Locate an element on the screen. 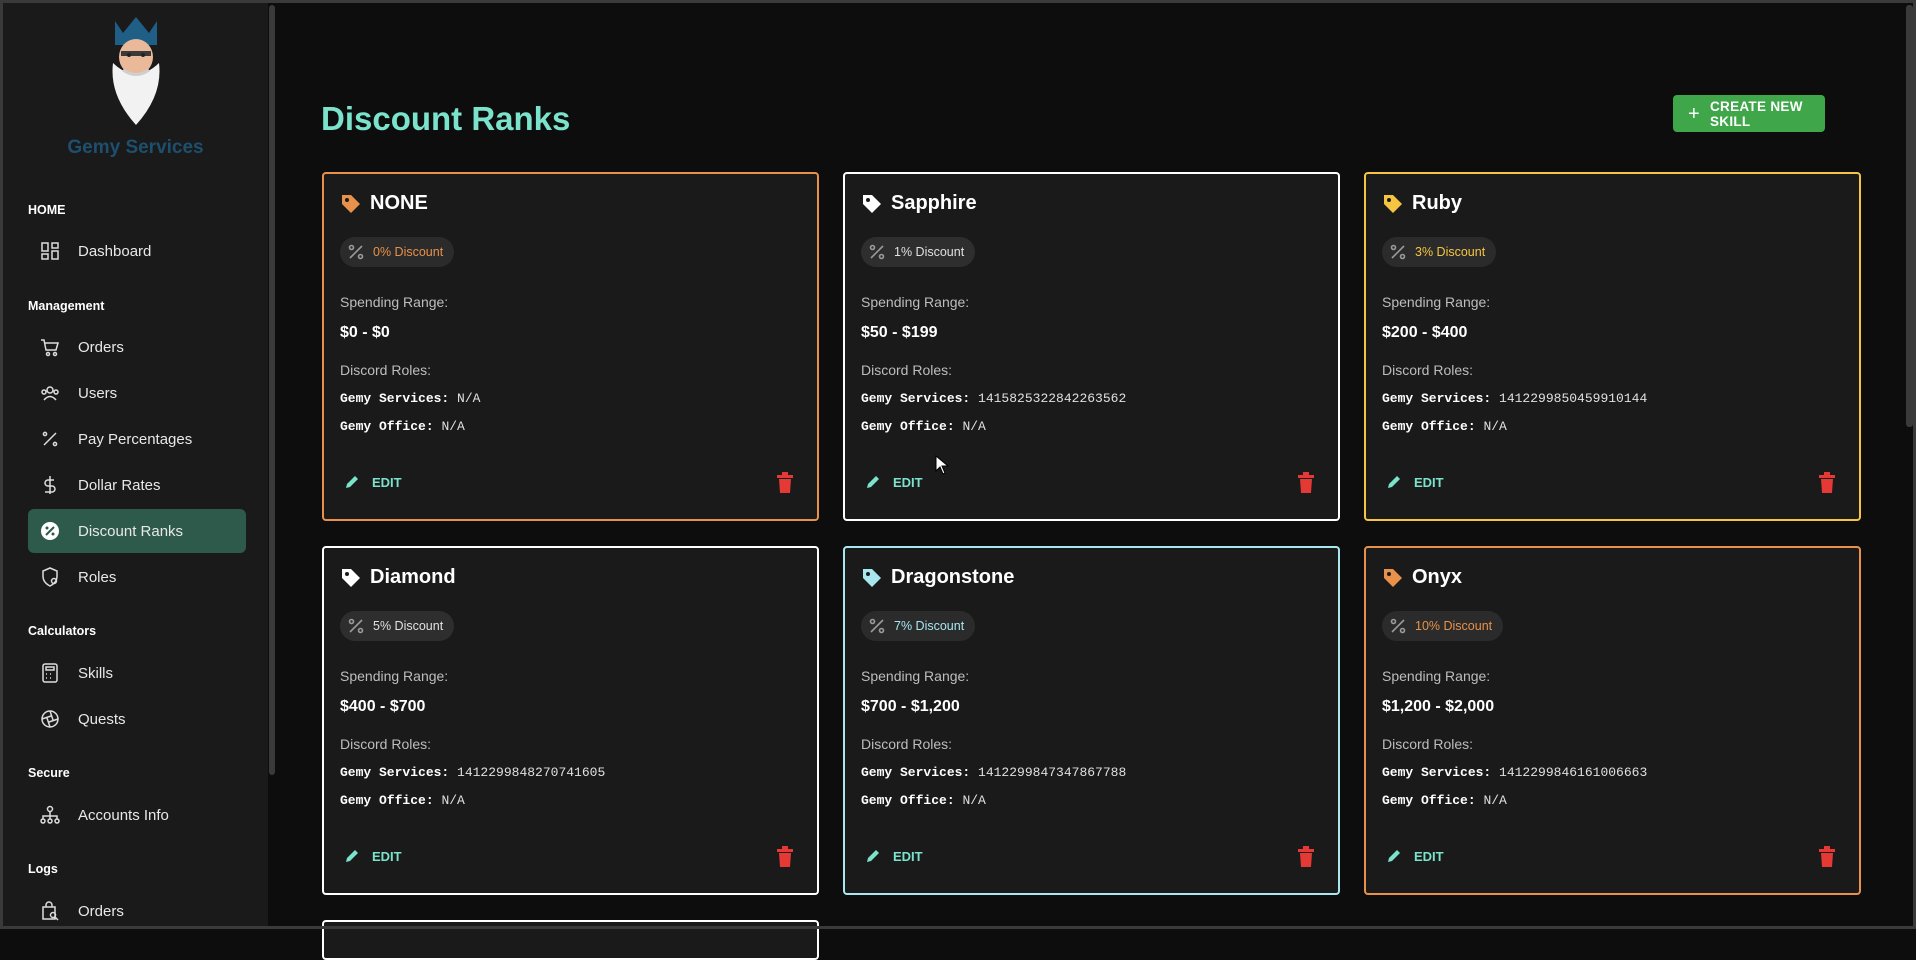  dashboard-icon is located at coordinates (50, 251).